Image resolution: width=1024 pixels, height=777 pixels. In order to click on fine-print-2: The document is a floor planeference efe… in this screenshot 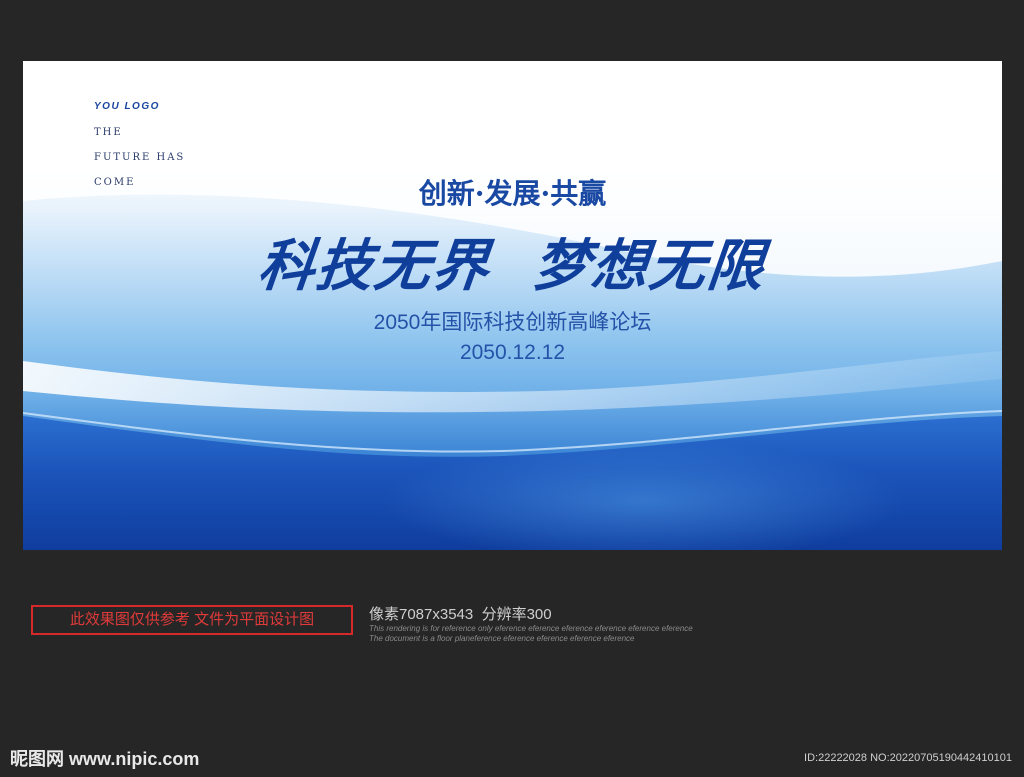, I will do `click(502, 638)`.